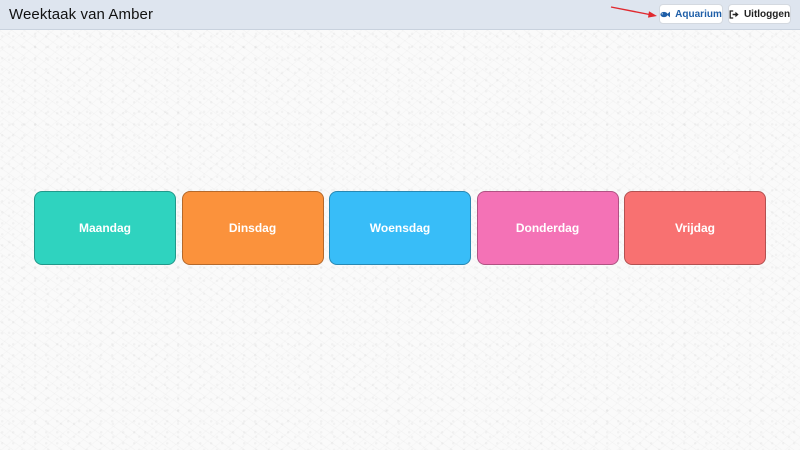 Image resolution: width=800 pixels, height=450 pixels. I want to click on day-card-dinsdag: Dinsdag, so click(252, 228).